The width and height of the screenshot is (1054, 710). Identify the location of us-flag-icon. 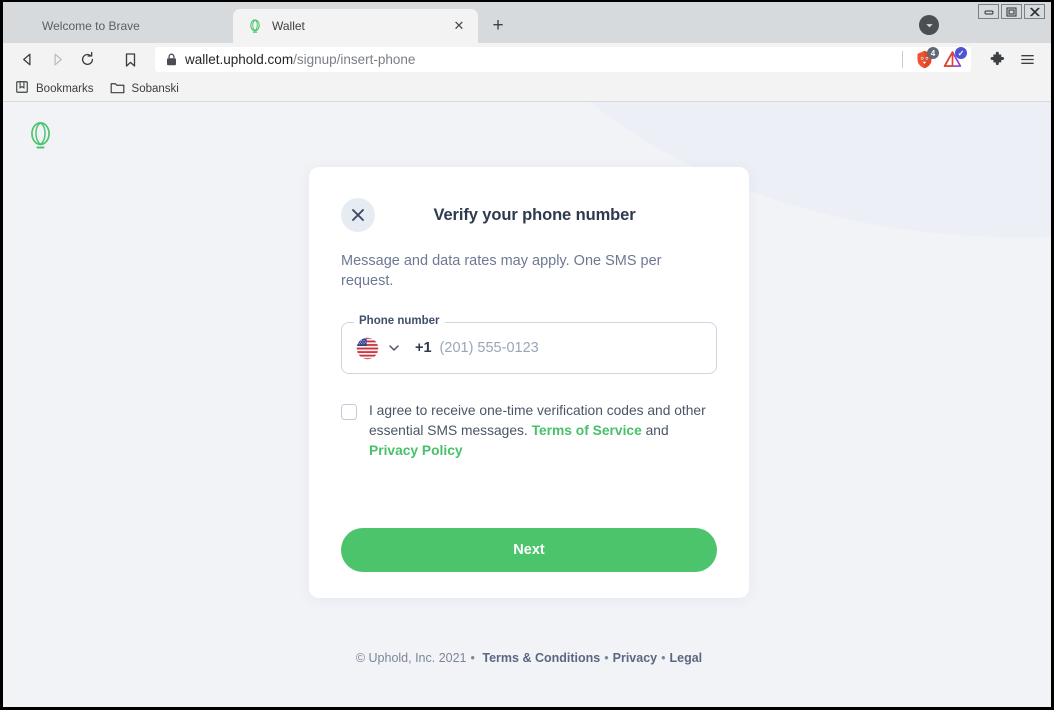
(367, 348).